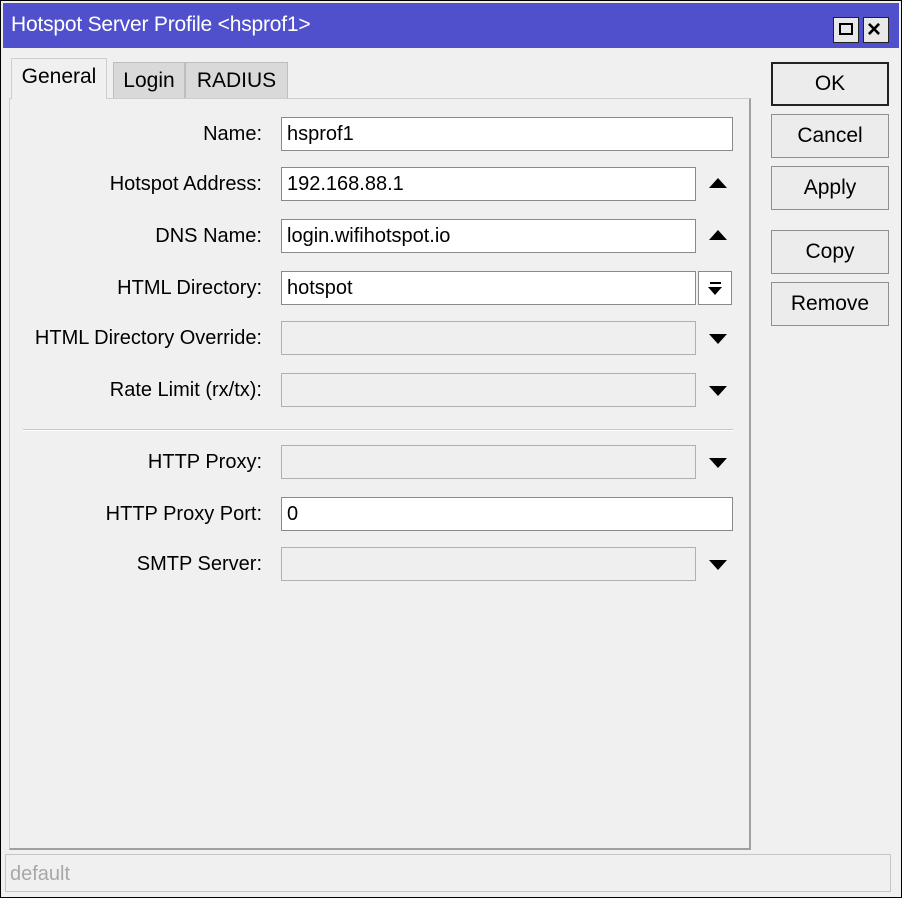  Describe the element at coordinates (185, 390) in the screenshot. I see `rate-limit-label: Rate Limit (rx/tx):` at that location.